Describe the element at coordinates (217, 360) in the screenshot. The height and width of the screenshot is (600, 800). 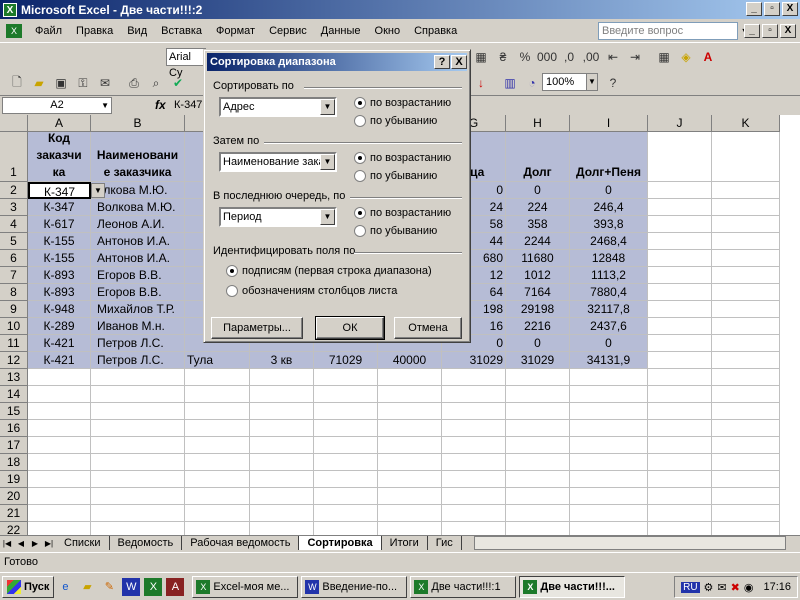
I see `table-cell: Тула` at that location.